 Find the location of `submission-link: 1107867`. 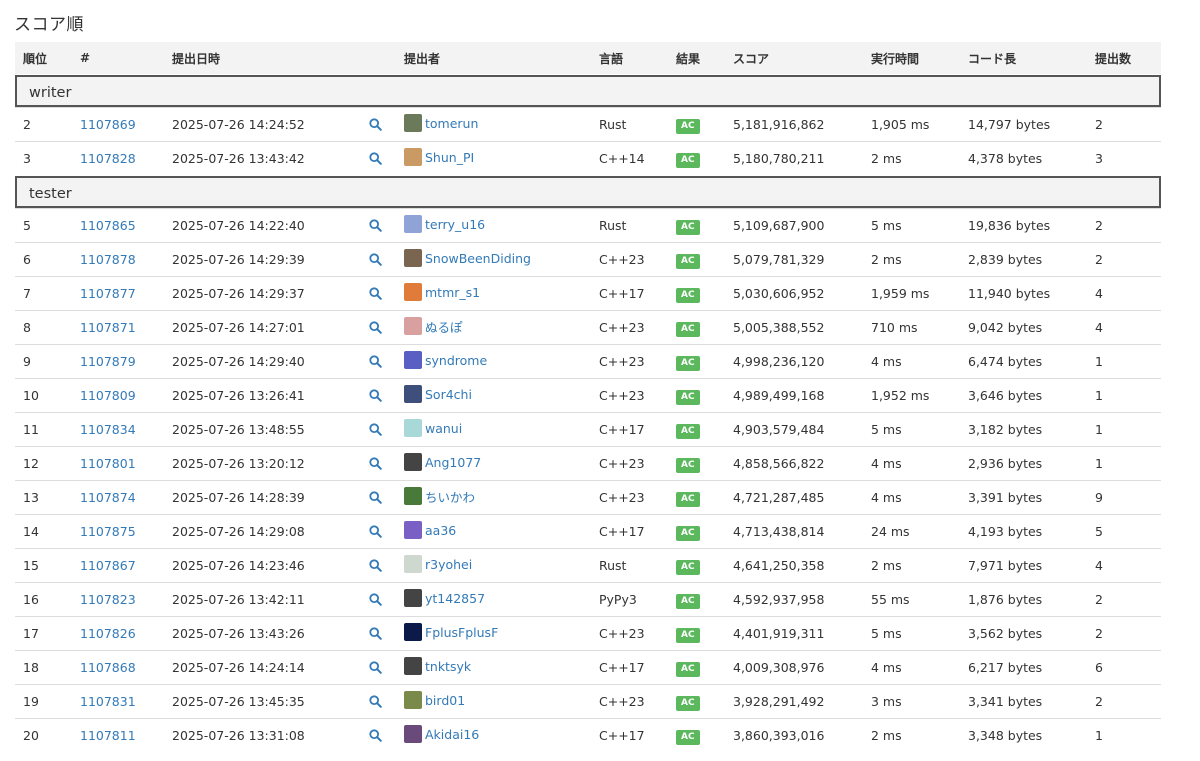

submission-link: 1107867 is located at coordinates (108, 565).